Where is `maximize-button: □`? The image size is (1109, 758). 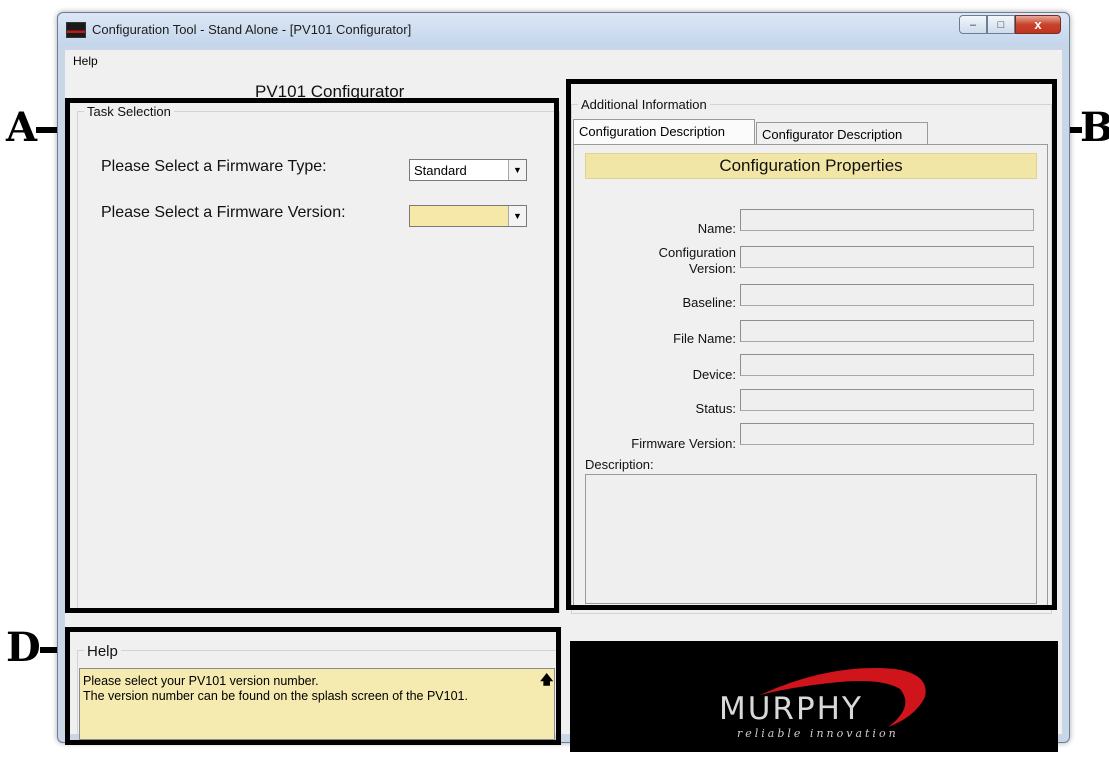 maximize-button: □ is located at coordinates (1001, 24).